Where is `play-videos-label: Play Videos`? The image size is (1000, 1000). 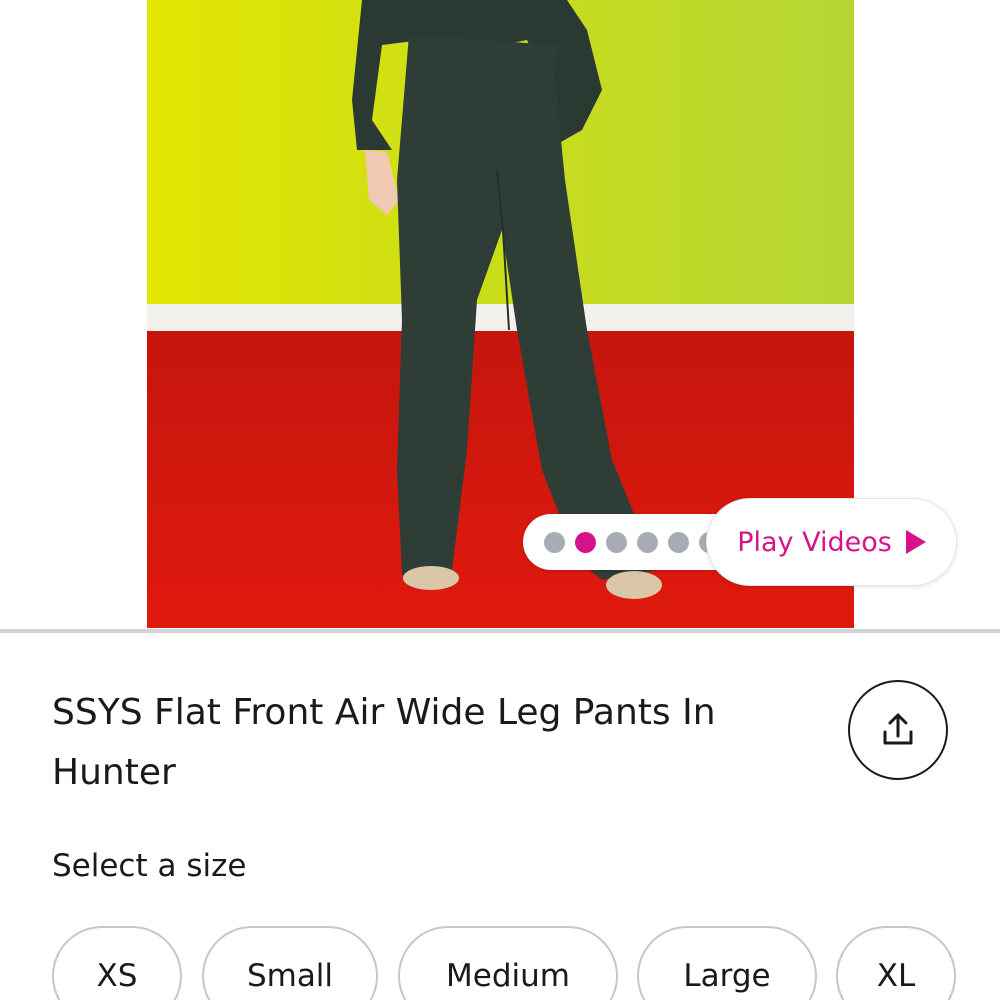 play-videos-label: Play Videos is located at coordinates (814, 542).